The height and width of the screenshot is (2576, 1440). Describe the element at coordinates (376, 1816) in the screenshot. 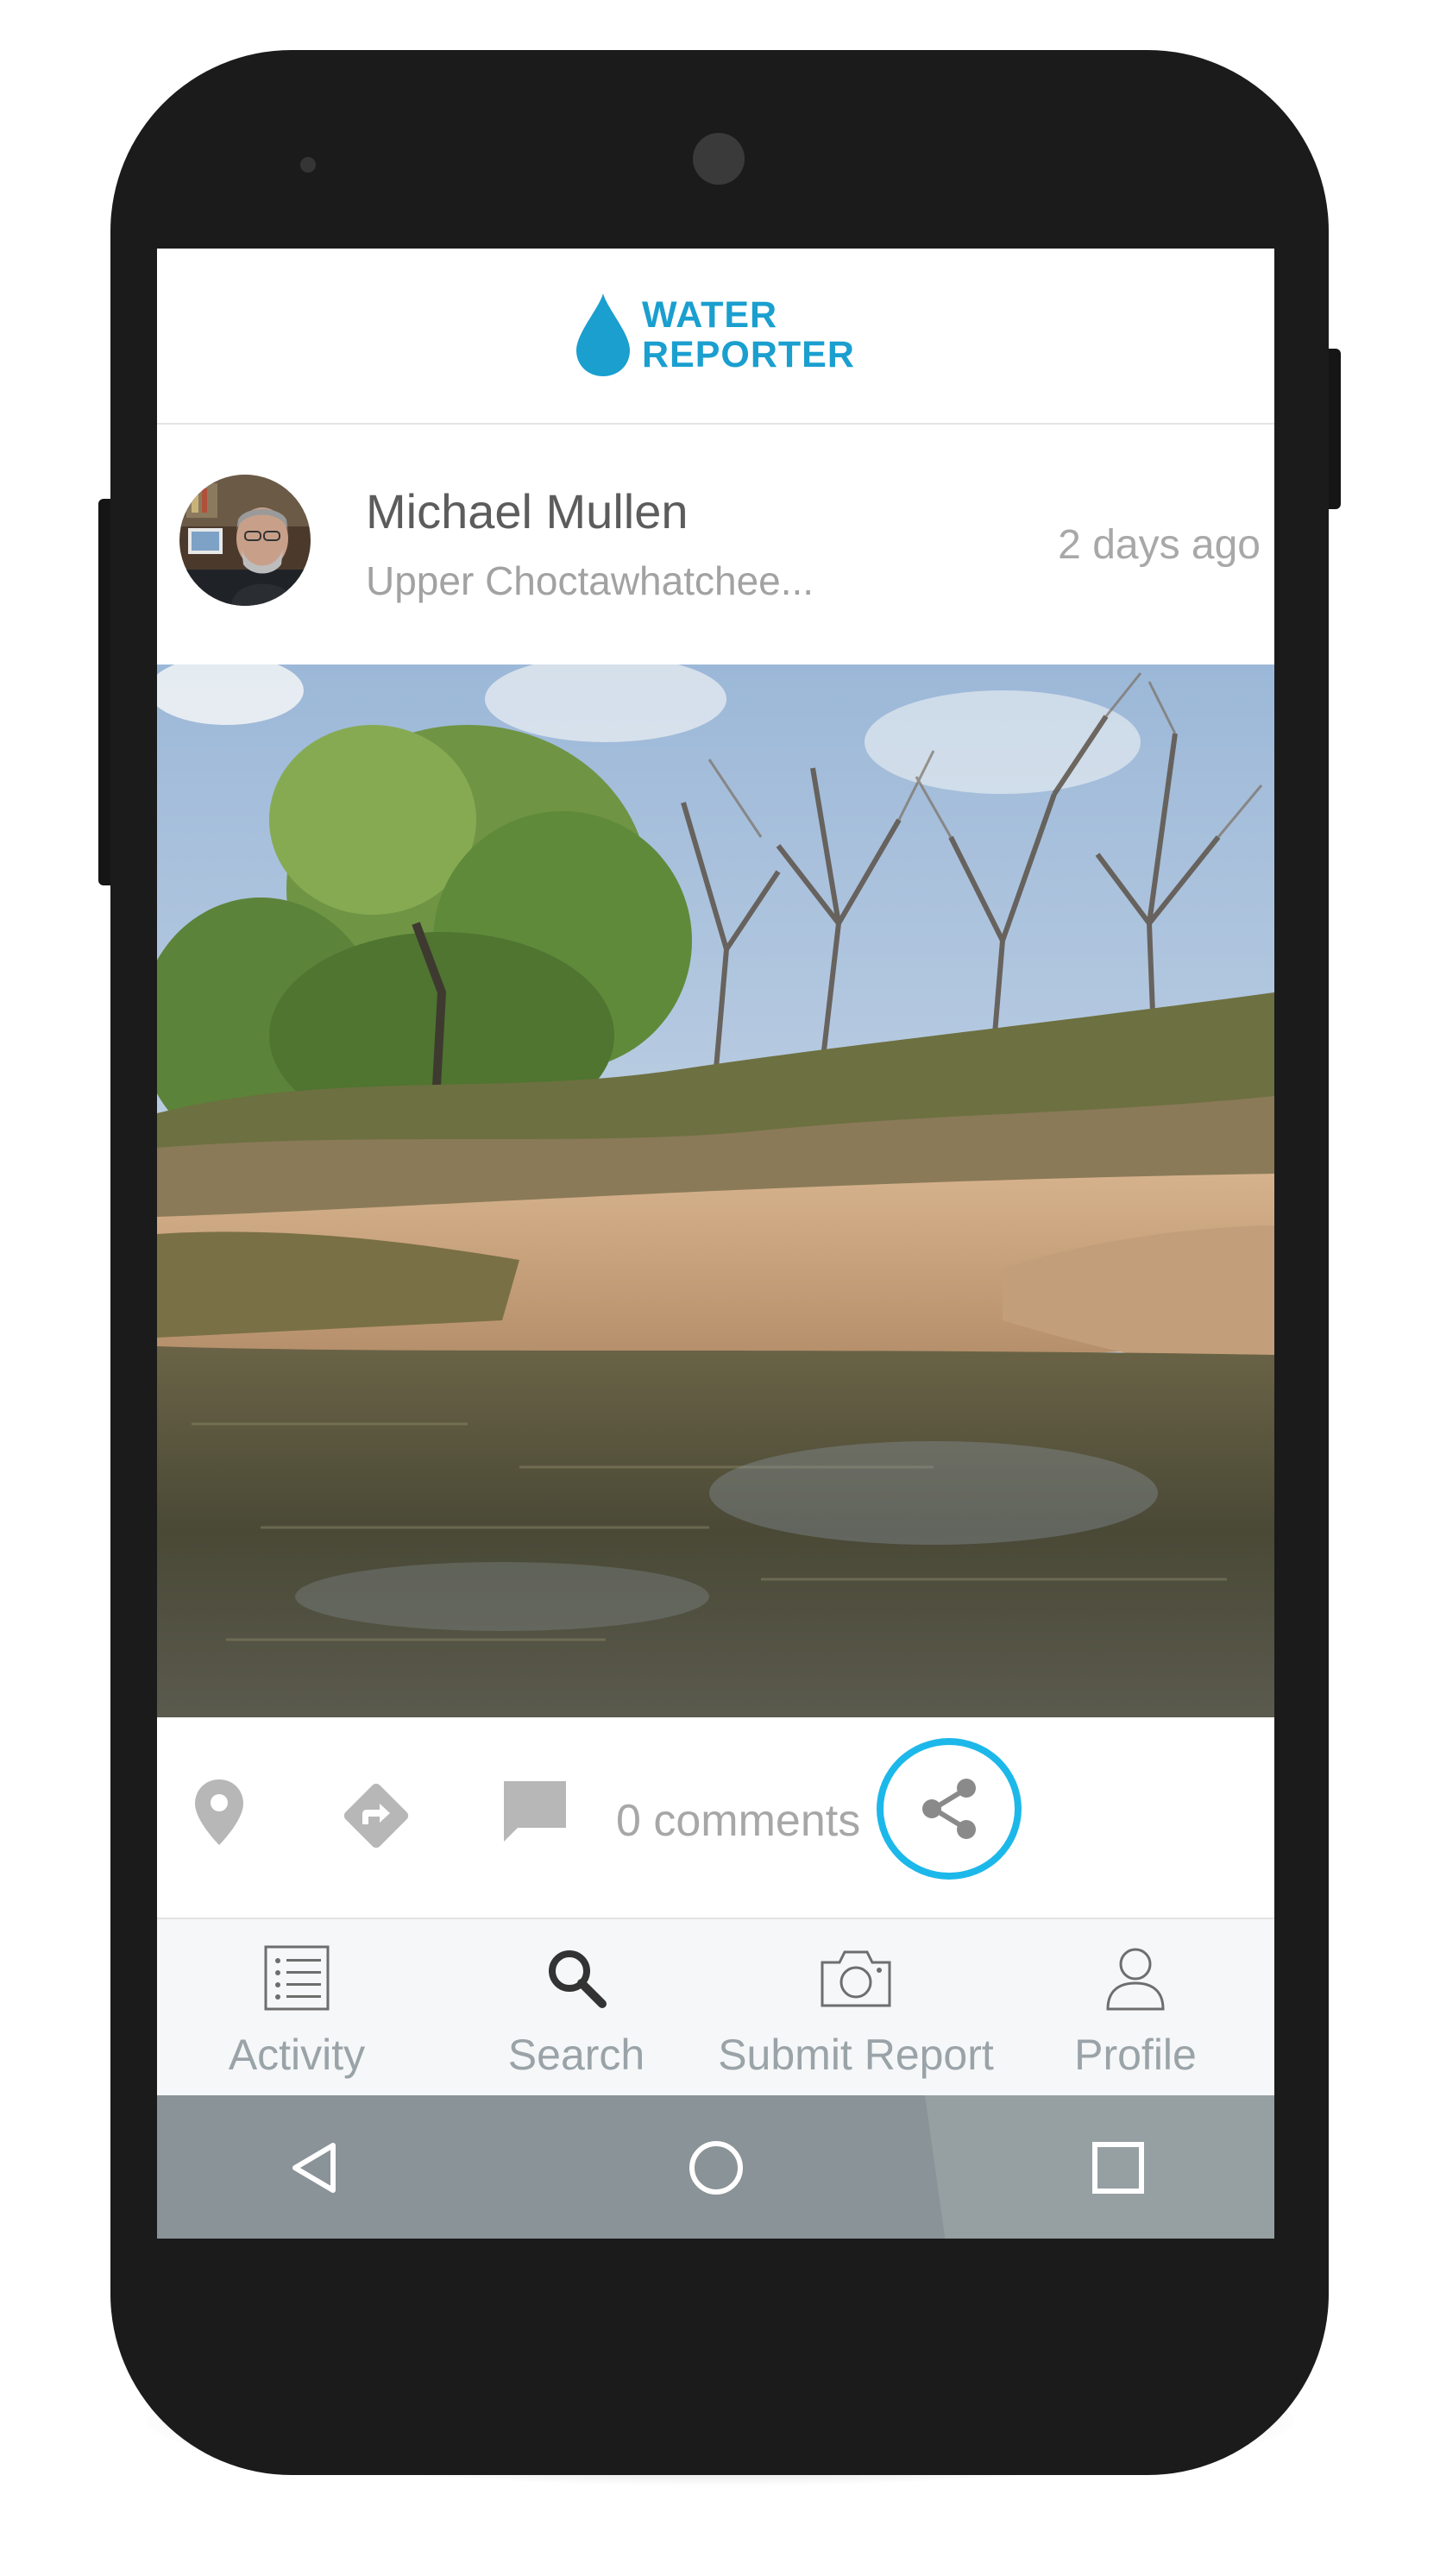

I see `directions-icon` at that location.